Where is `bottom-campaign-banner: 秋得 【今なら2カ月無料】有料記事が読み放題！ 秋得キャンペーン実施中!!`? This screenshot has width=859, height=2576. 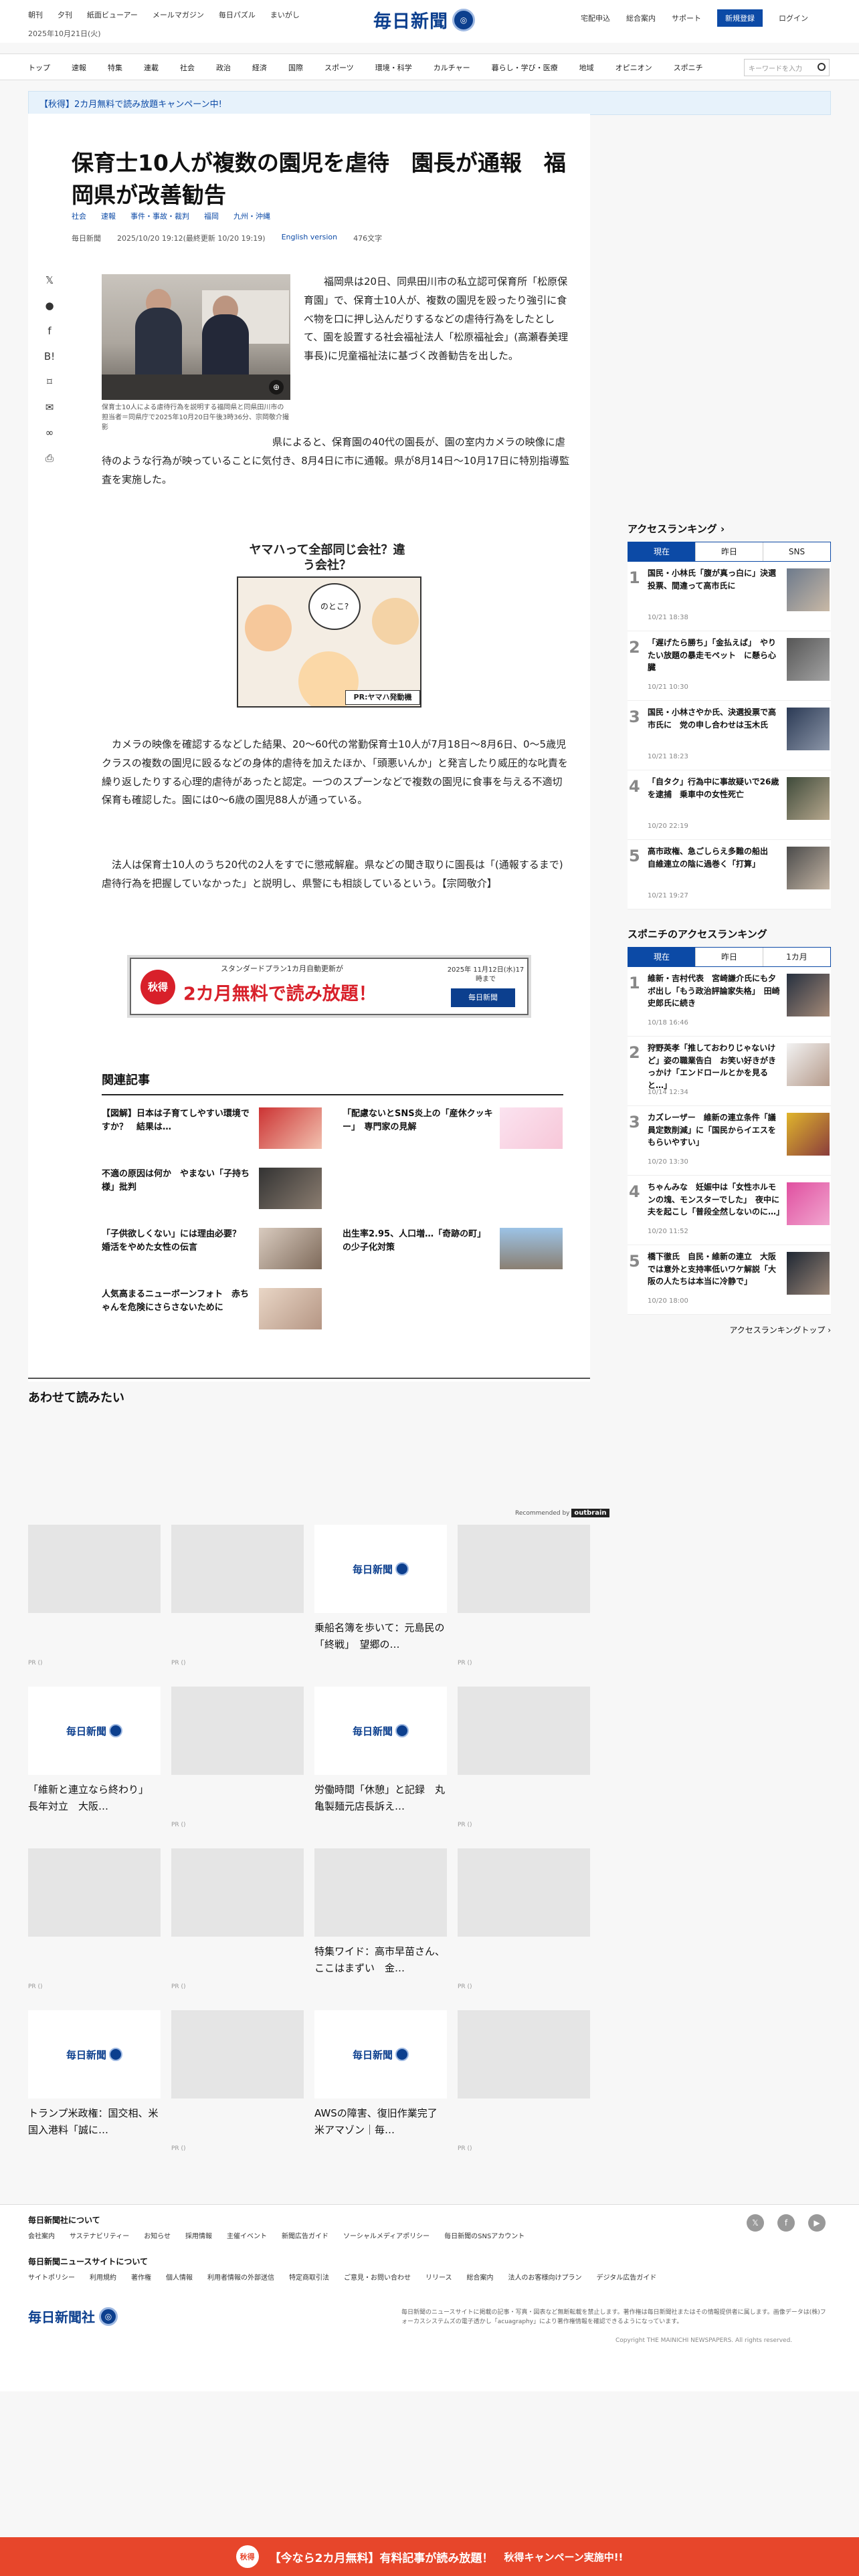 bottom-campaign-banner: 秋得 【今なら2カ月無料】有料記事が読み放題！ 秋得キャンペーン実施中!! is located at coordinates (429, 2557).